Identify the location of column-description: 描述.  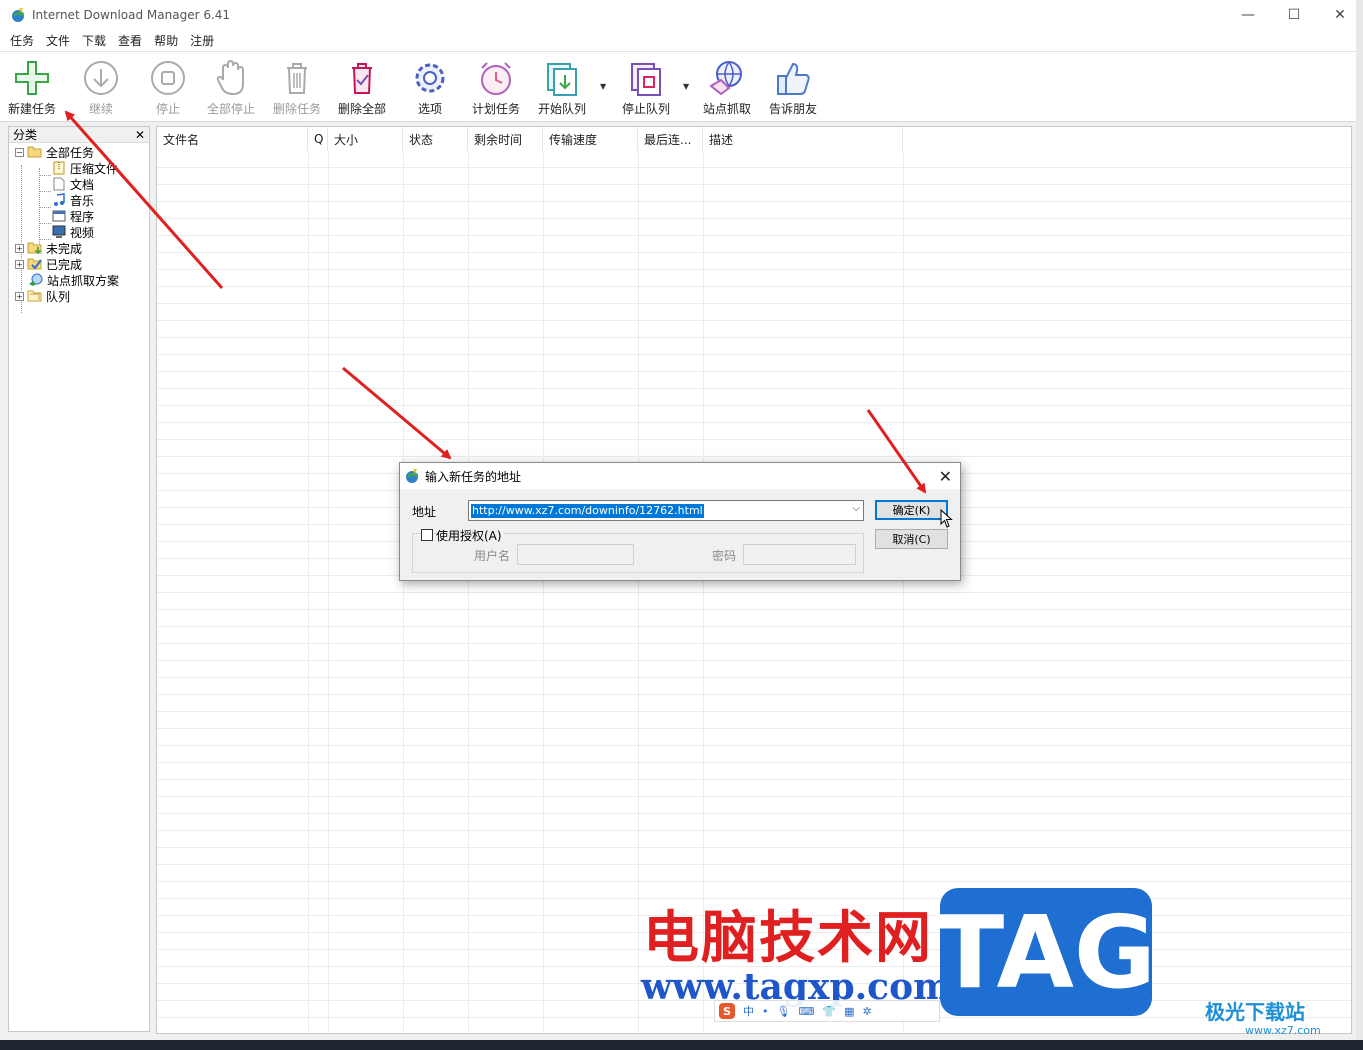
(803, 139).